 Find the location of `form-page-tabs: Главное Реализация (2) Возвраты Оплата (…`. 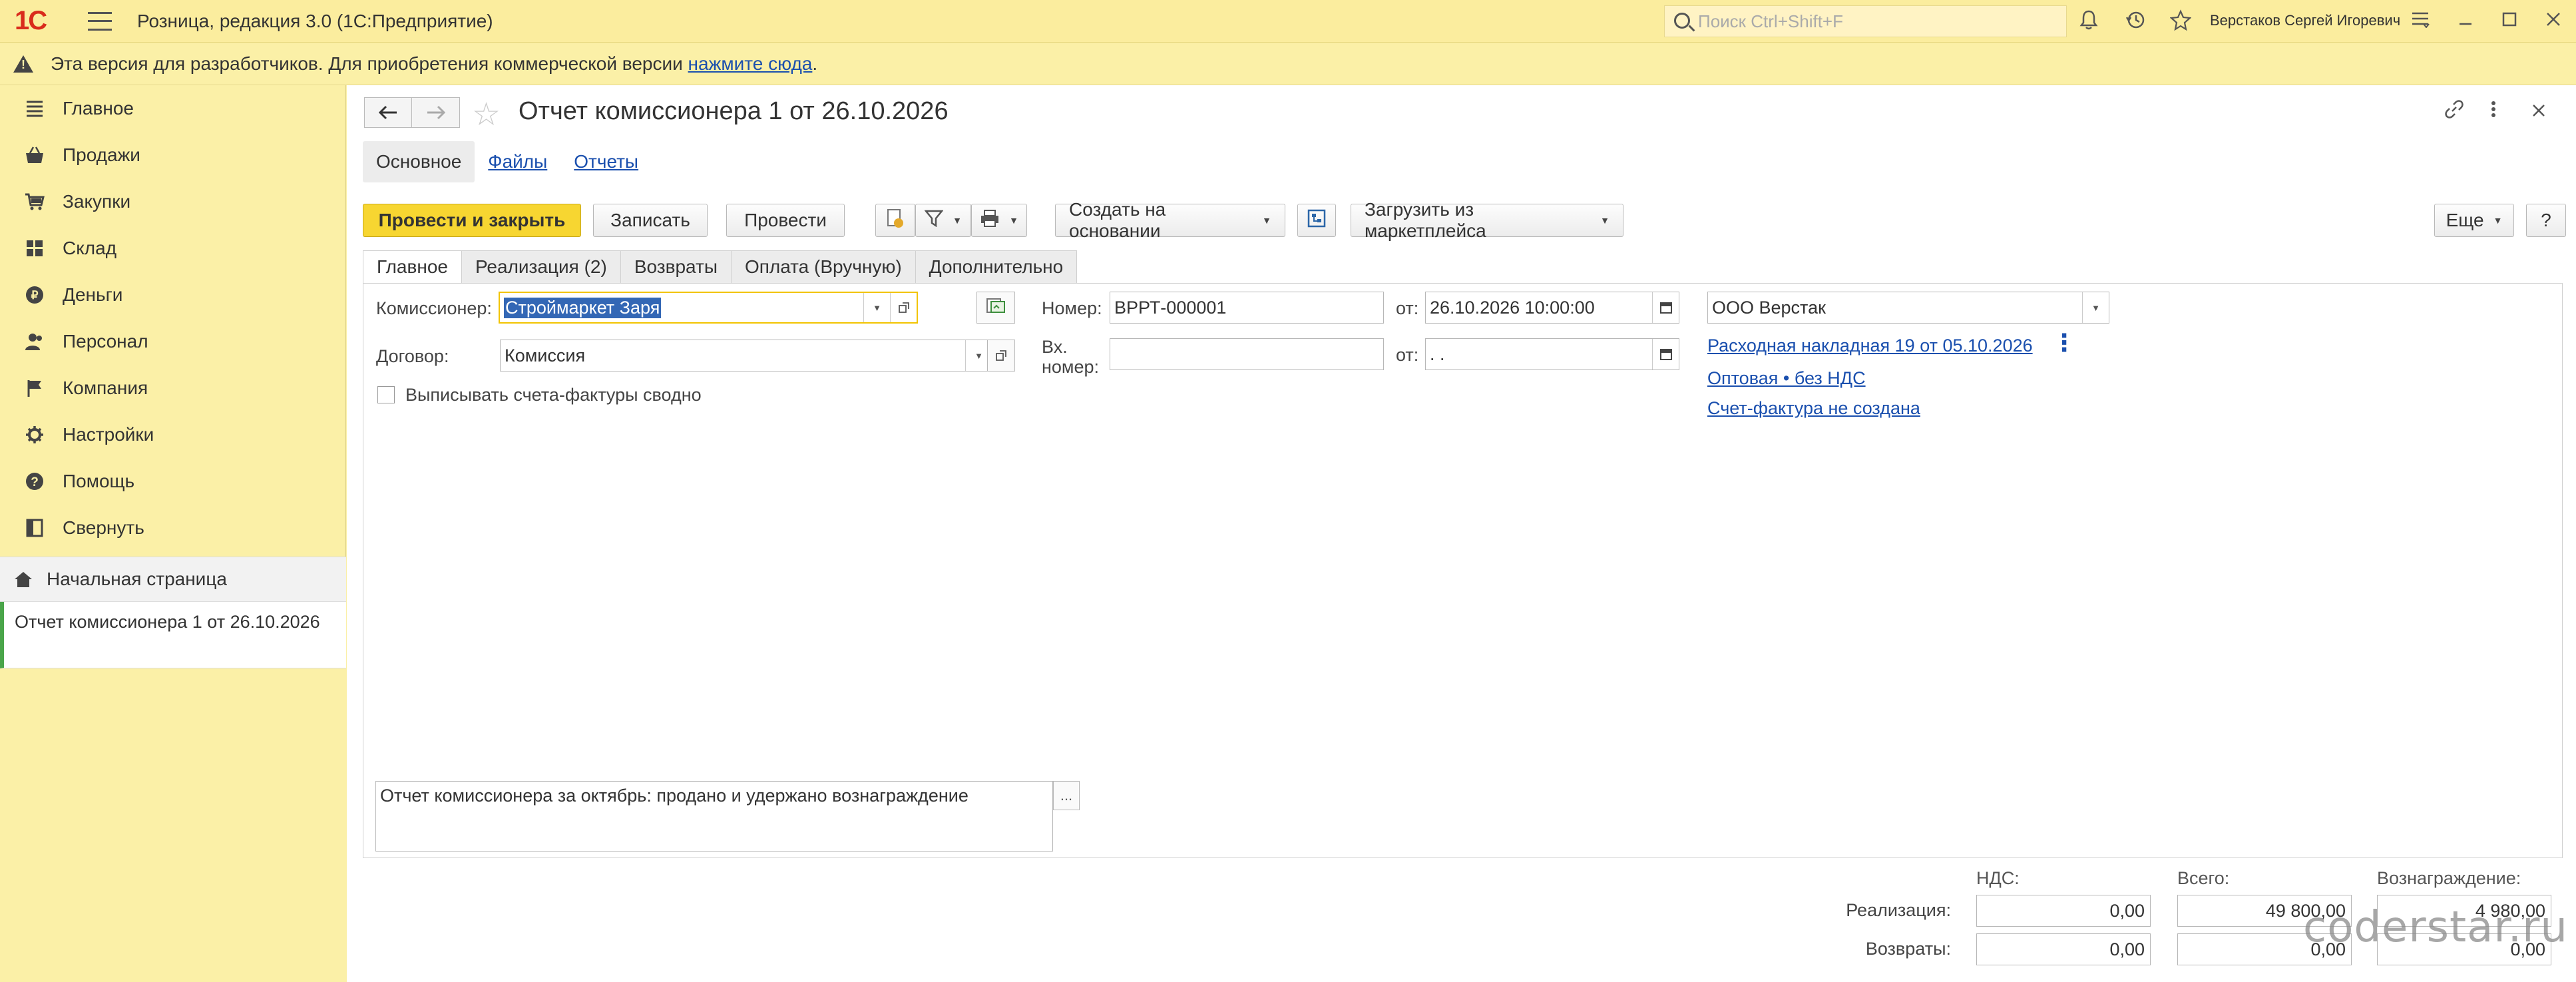

form-page-tabs: Главное Реализация (2) Возвраты Оплата (… is located at coordinates (720, 267).